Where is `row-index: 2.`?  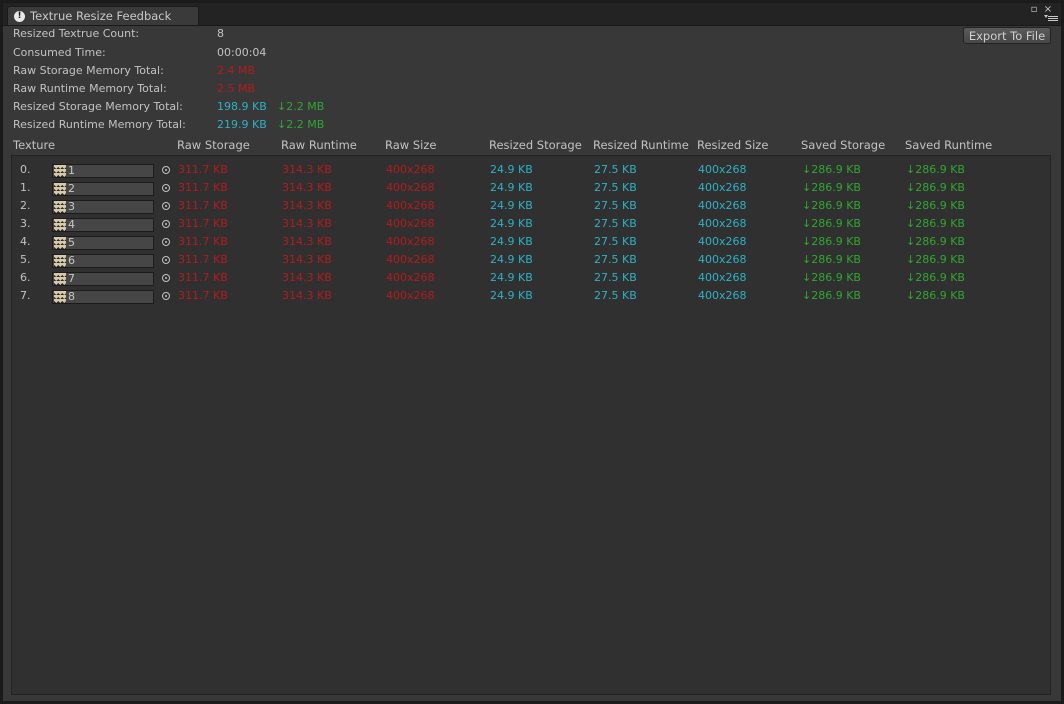 row-index: 2. is located at coordinates (25, 205).